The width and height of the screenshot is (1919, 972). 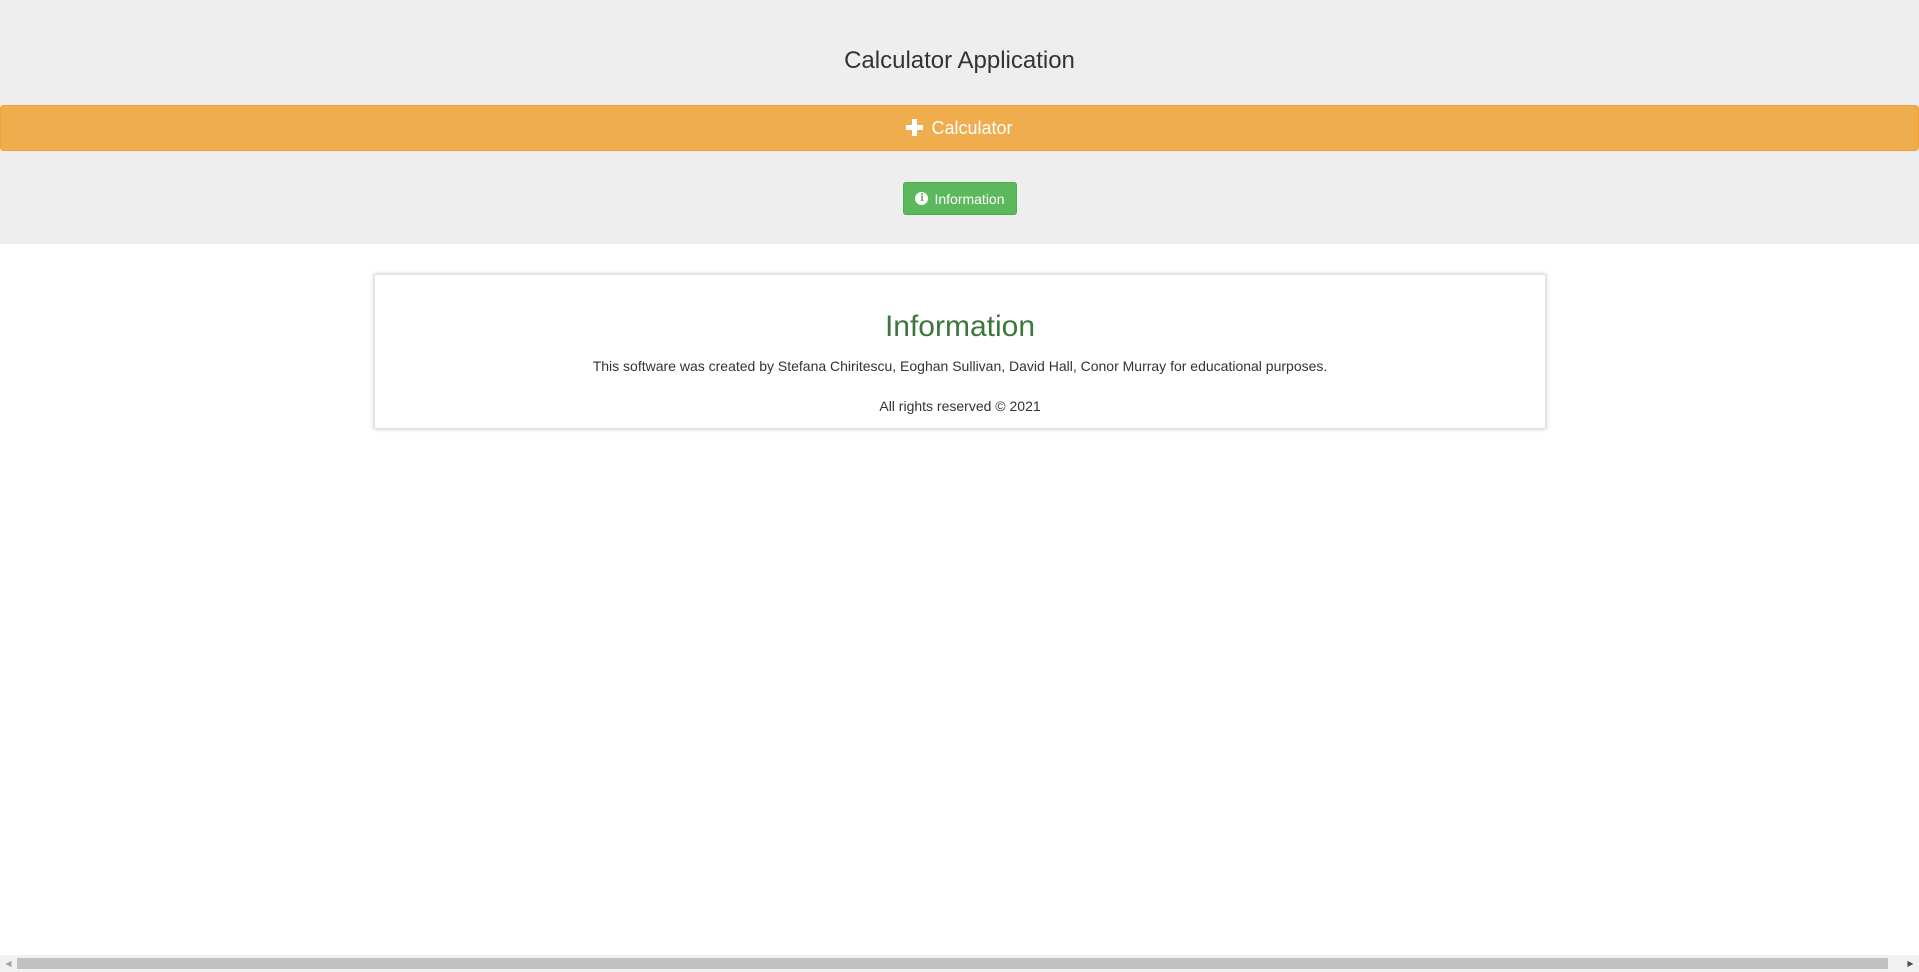 What do you see at coordinates (922, 198) in the screenshot?
I see `info-circle-icon: i` at bounding box center [922, 198].